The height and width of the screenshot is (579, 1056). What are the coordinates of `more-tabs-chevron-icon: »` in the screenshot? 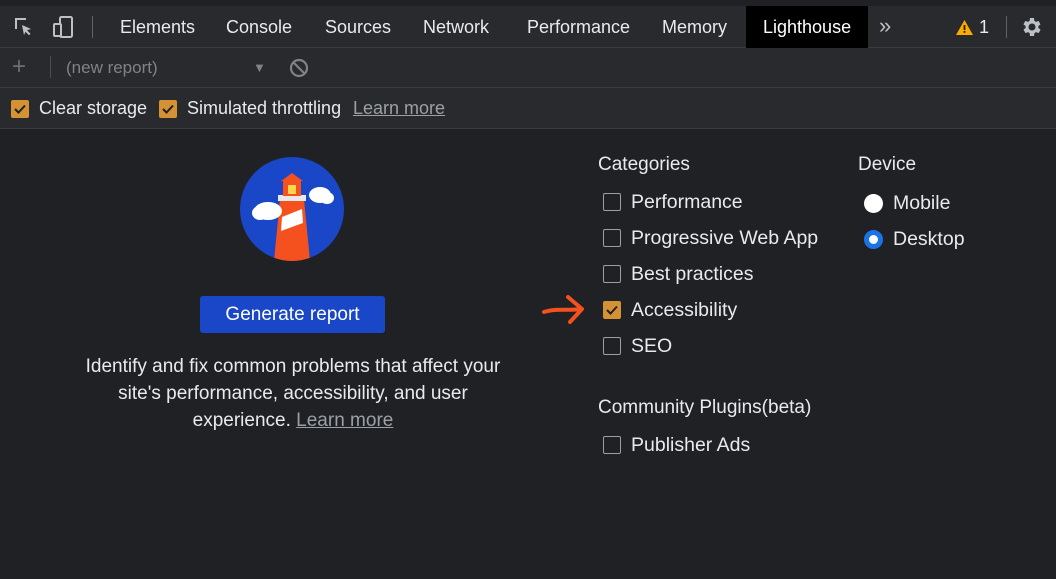 It's located at (885, 27).